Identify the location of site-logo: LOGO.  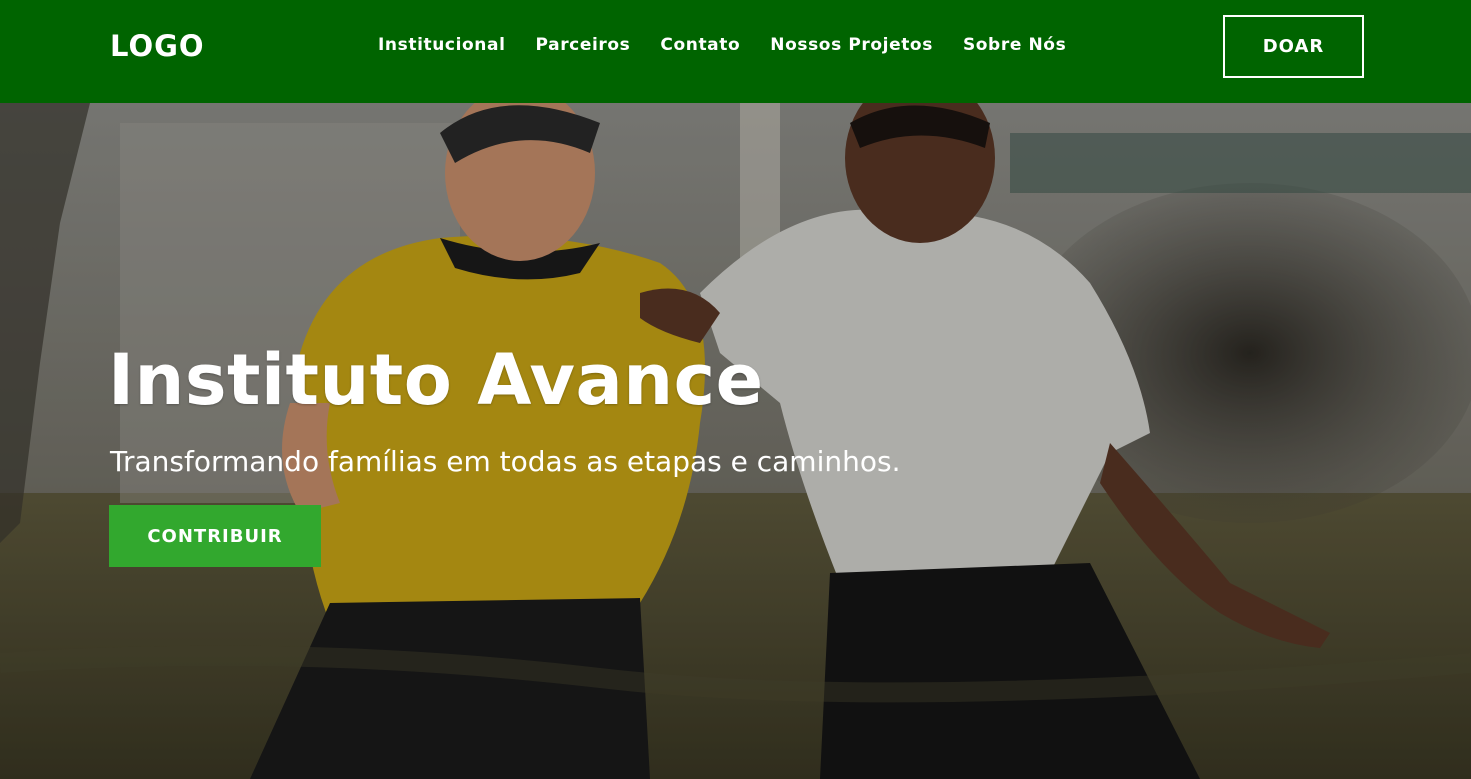
(157, 46).